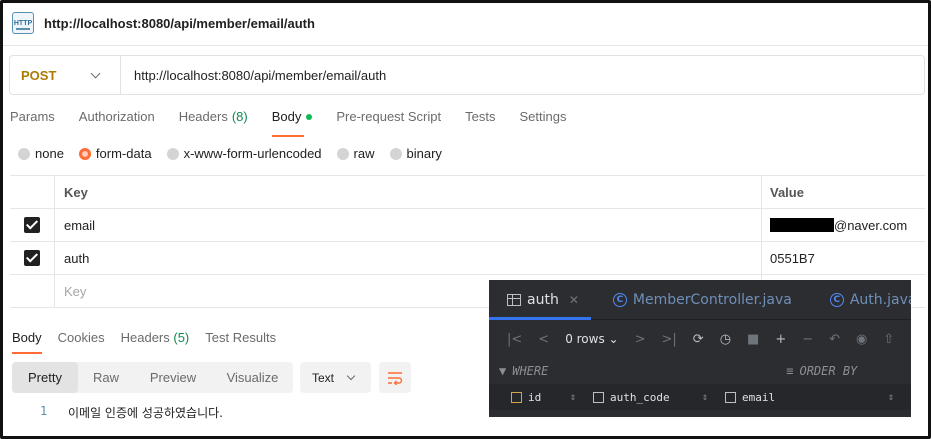  Describe the element at coordinates (834, 225) in the screenshot. I see `value-cell: @naver.com` at that location.